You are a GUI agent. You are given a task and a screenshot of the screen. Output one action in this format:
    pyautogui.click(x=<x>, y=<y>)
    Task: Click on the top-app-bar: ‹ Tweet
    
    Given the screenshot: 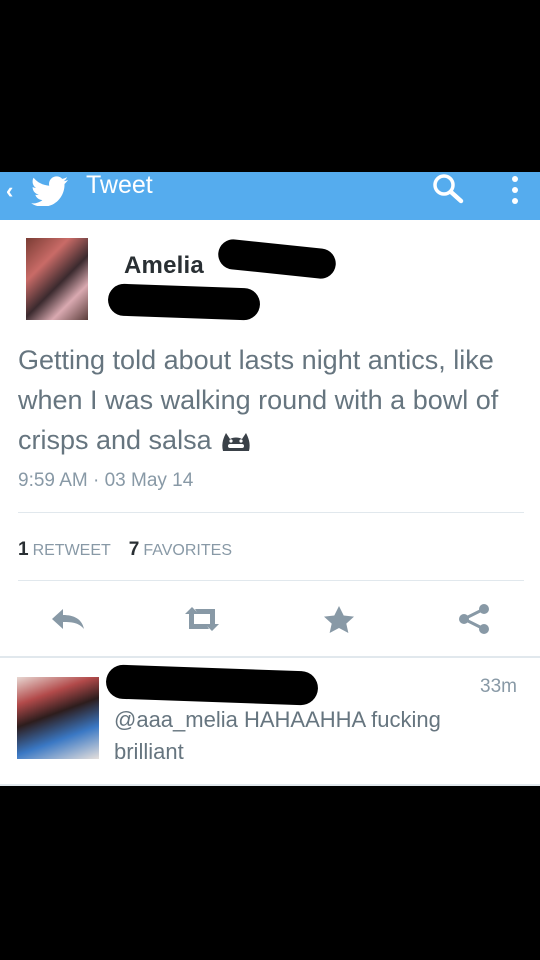 What is the action you would take?
    pyautogui.click(x=270, y=196)
    